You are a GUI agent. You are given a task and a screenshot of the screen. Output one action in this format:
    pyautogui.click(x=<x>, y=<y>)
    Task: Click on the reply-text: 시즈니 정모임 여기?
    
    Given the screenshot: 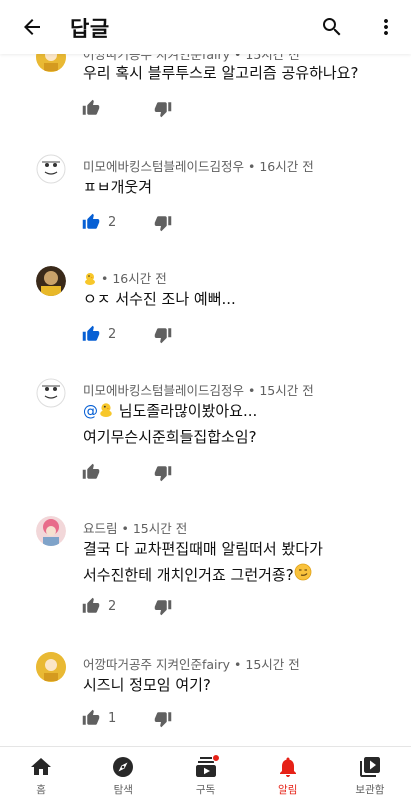 What is the action you would take?
    pyautogui.click(x=147, y=685)
    